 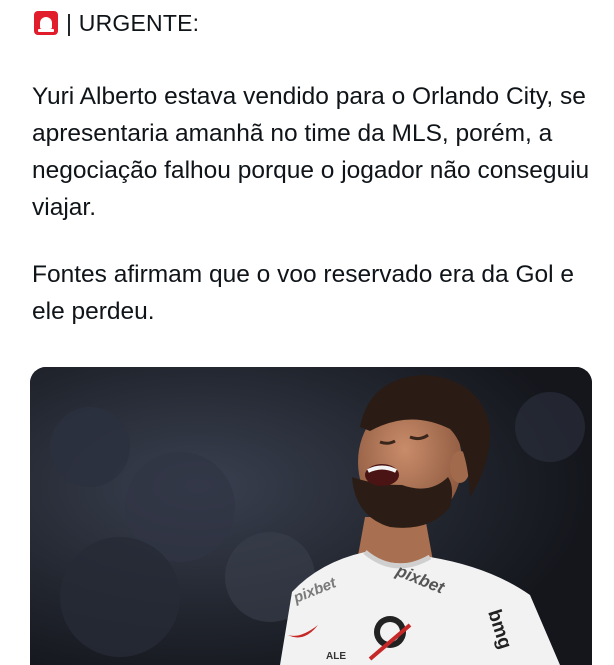 I want to click on post-header: | URGENTE:, so click(x=116, y=23).